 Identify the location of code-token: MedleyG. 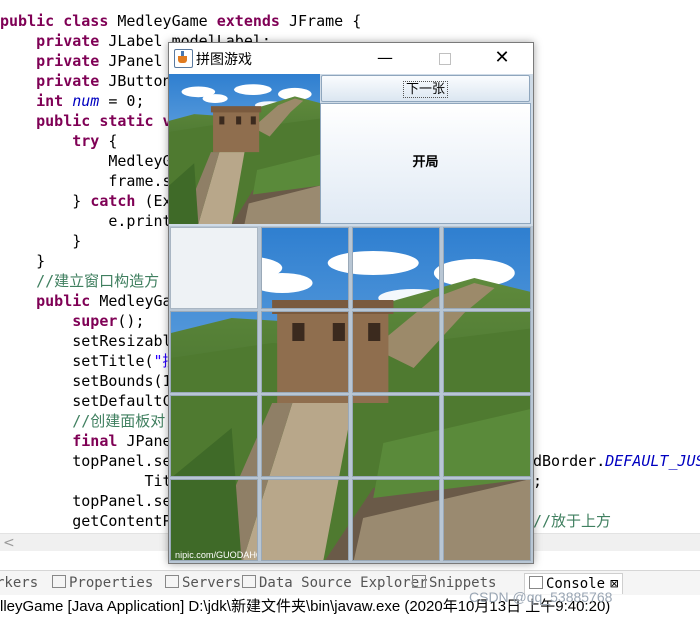
(86, 161).